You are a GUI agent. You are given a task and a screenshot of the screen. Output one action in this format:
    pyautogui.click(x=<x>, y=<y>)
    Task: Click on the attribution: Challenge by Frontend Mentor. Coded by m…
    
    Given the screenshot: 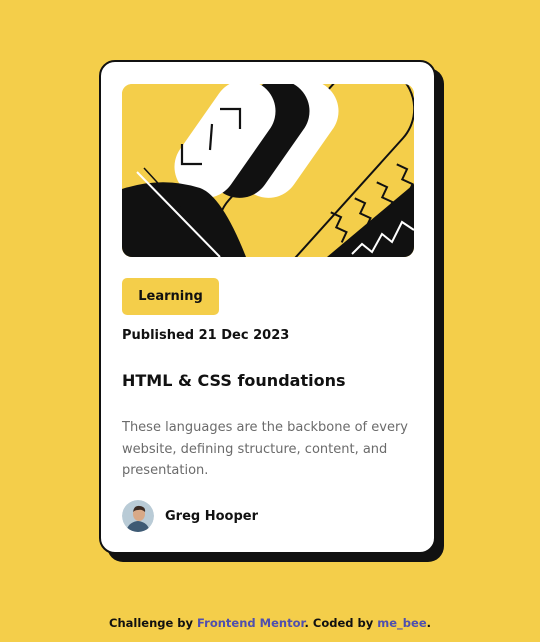 What is the action you would take?
    pyautogui.click(x=270, y=623)
    